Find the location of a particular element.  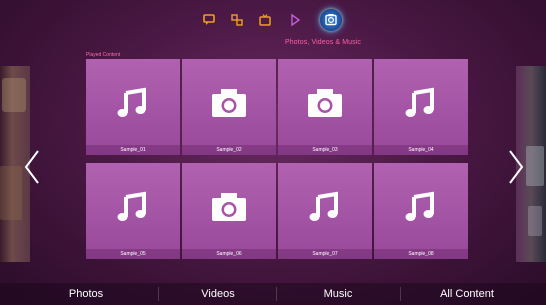

content-tile: Sample_06 is located at coordinates (229, 211).